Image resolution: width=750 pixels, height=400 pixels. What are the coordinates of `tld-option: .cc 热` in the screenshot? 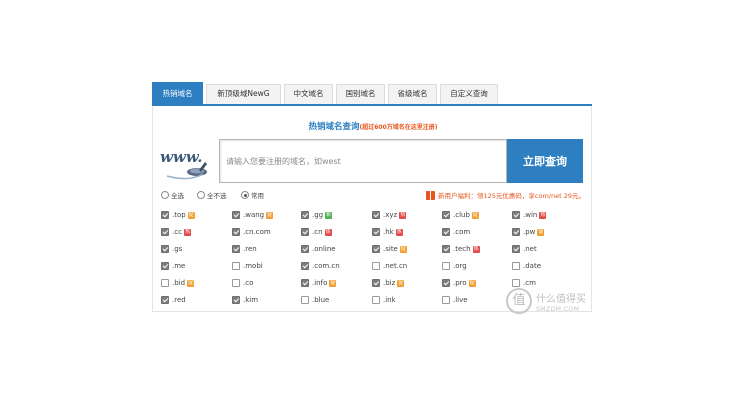 It's located at (176, 232).